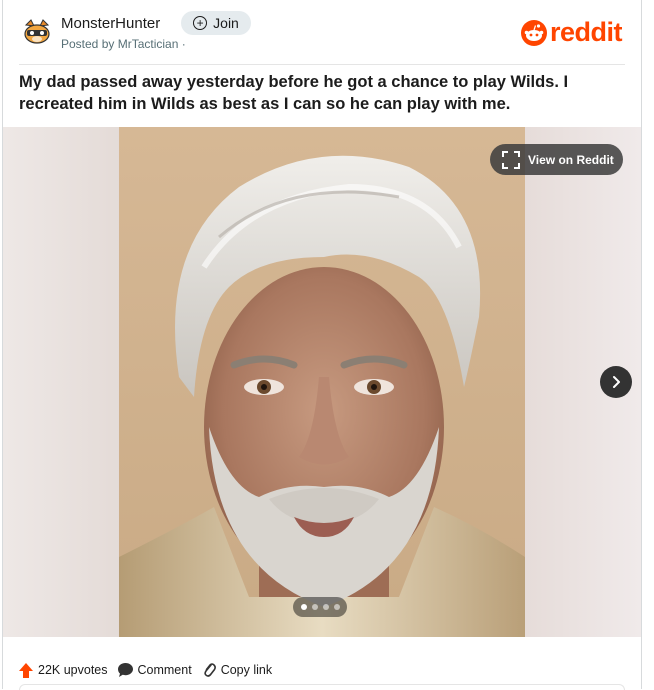 The height and width of the screenshot is (690, 654). I want to click on posted-by: Posted by MrTactician ·, so click(123, 44).